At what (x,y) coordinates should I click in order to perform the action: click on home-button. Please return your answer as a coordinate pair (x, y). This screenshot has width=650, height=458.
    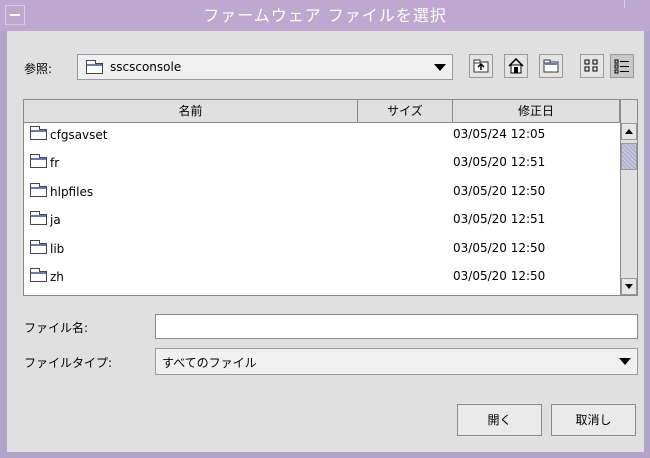
    Looking at the image, I should click on (516, 66).